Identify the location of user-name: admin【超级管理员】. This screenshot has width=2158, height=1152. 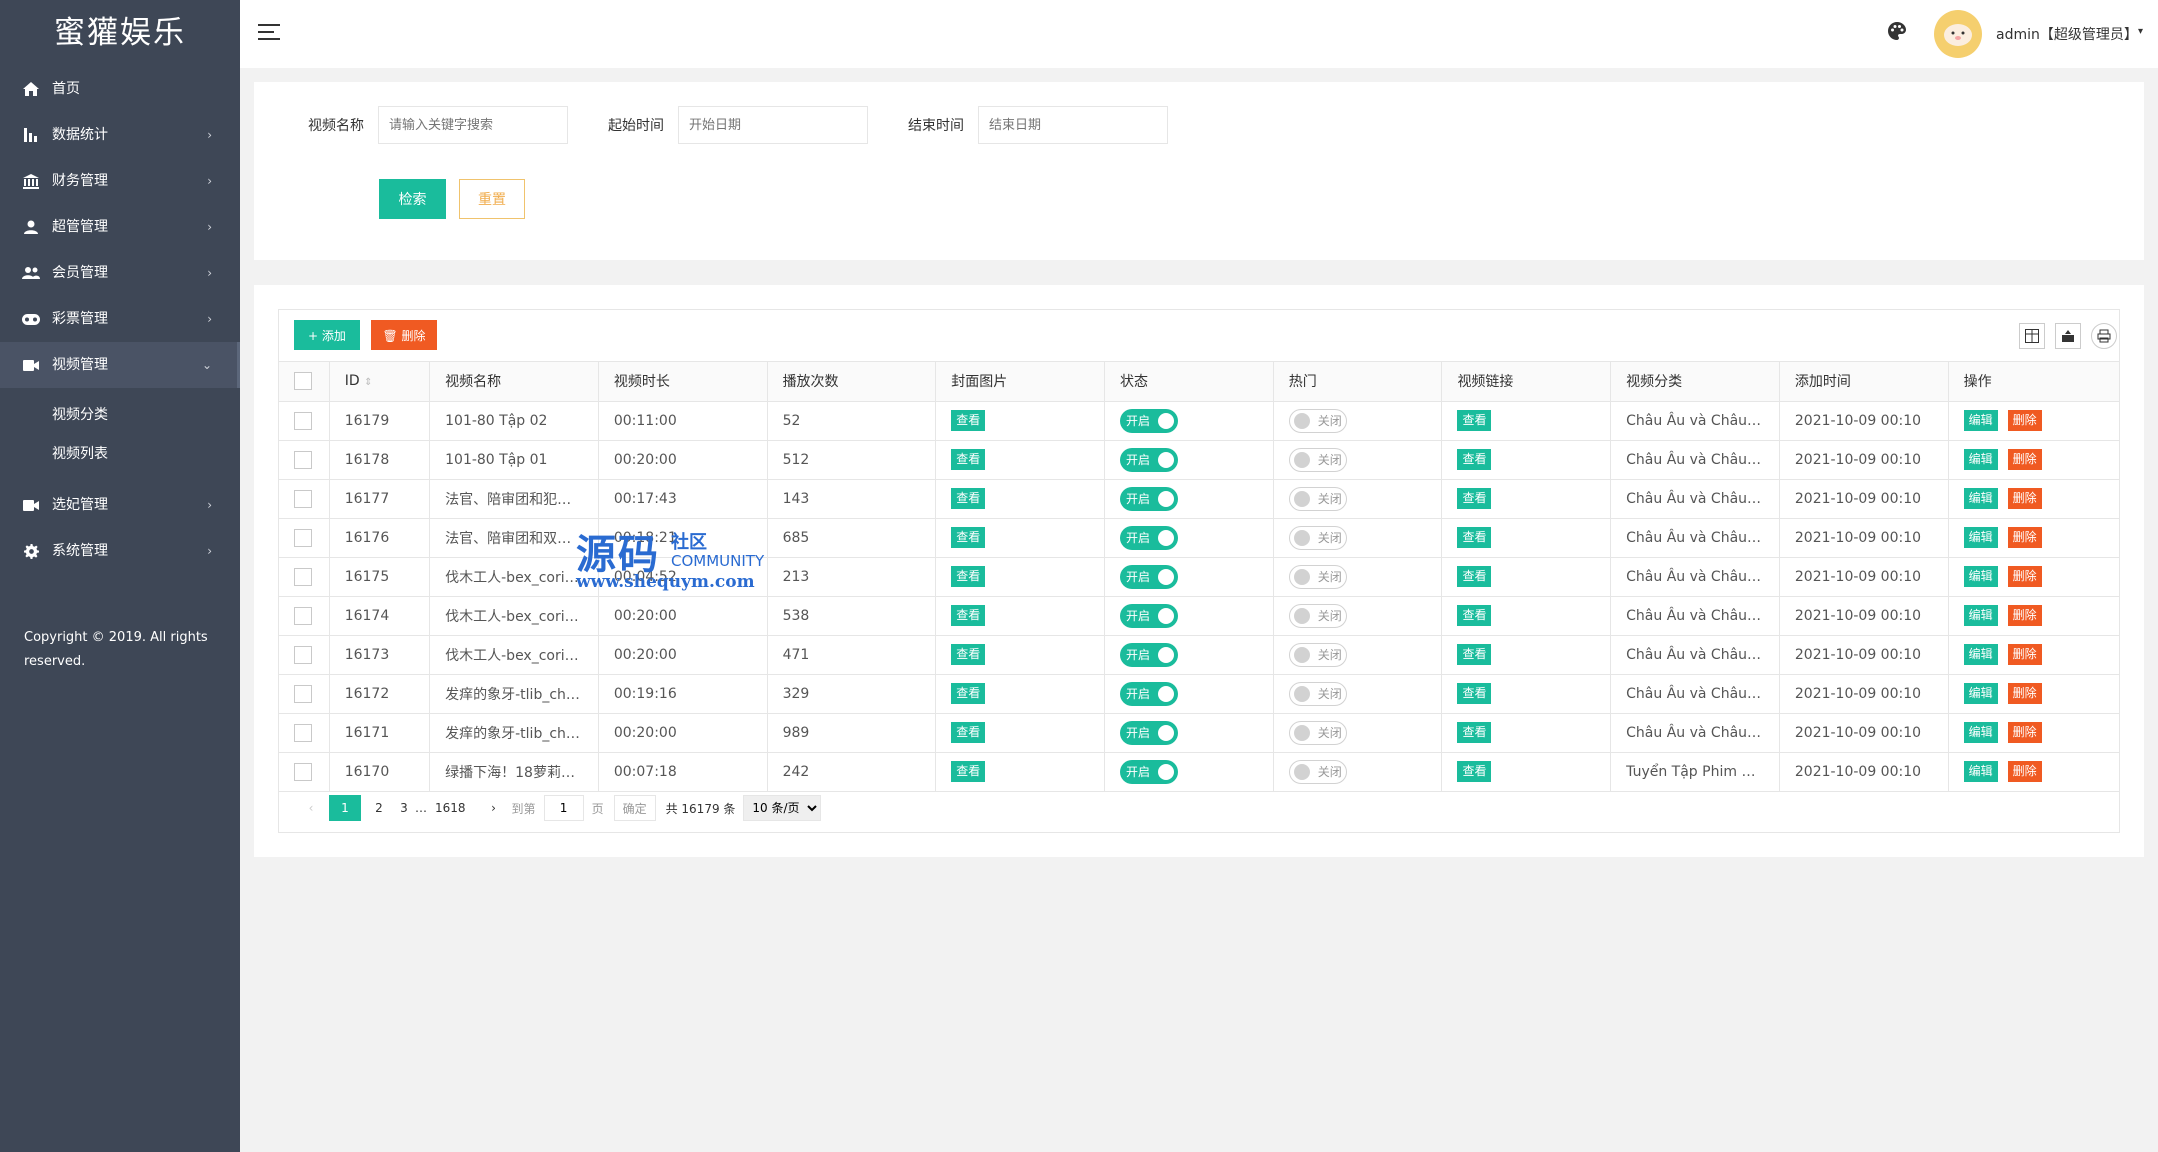
(2067, 34).